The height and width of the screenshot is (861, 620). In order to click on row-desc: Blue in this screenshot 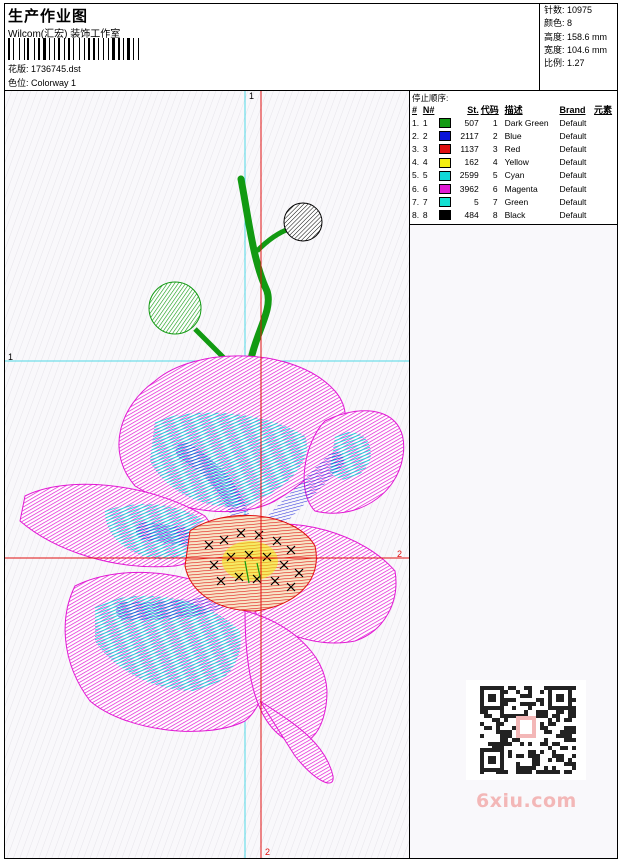, I will do `click(513, 135)`.